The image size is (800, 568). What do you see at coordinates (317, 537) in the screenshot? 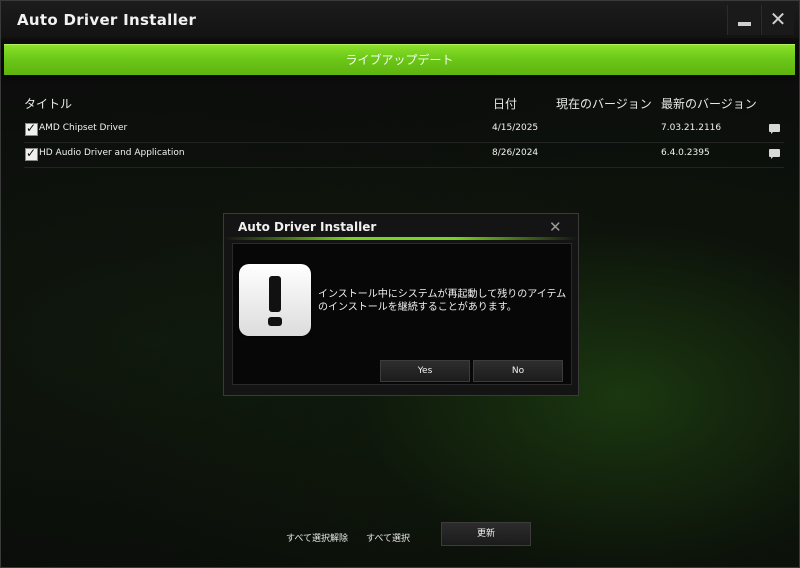
I see `deselect-all-link: すべて選択解除` at bounding box center [317, 537].